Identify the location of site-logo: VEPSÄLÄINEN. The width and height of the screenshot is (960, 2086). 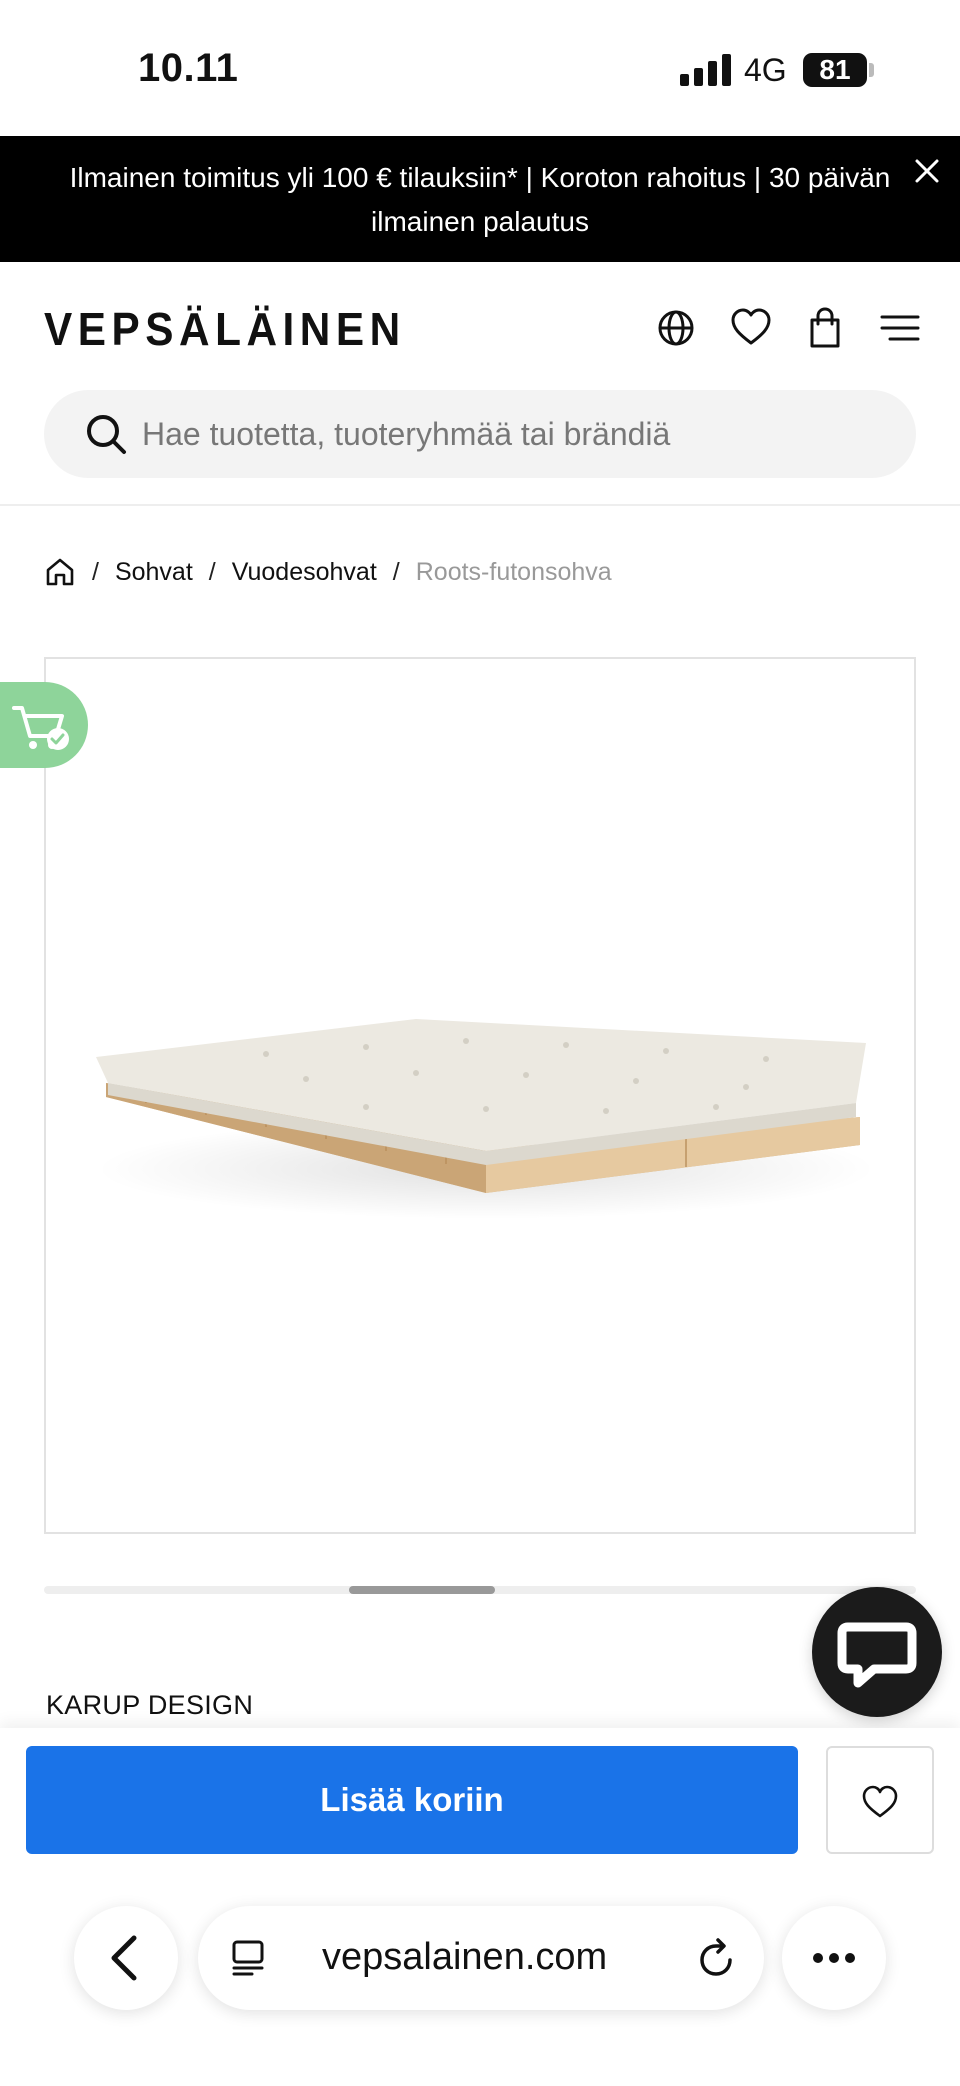
(225, 329).